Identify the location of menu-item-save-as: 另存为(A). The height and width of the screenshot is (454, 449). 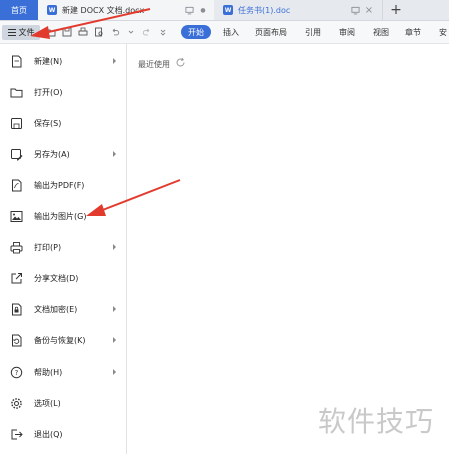
(63, 154).